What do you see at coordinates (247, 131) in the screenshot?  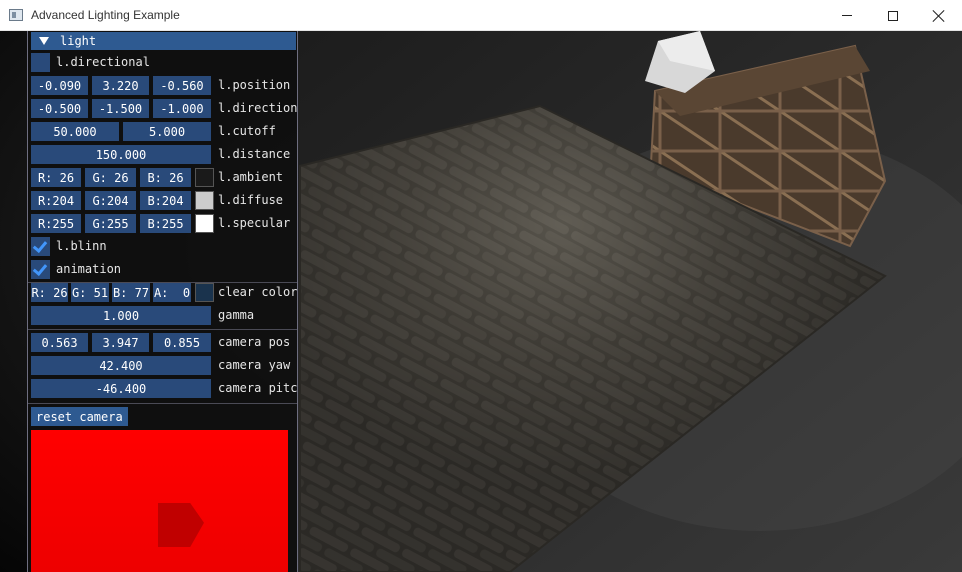 I see `cutoff-label: l.cutoff` at bounding box center [247, 131].